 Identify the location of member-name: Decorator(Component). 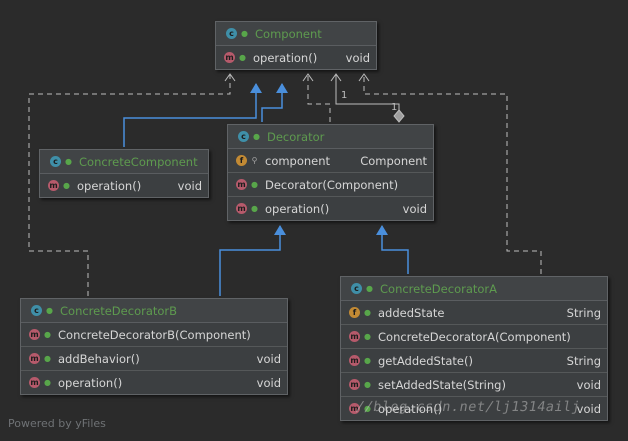
(332, 184).